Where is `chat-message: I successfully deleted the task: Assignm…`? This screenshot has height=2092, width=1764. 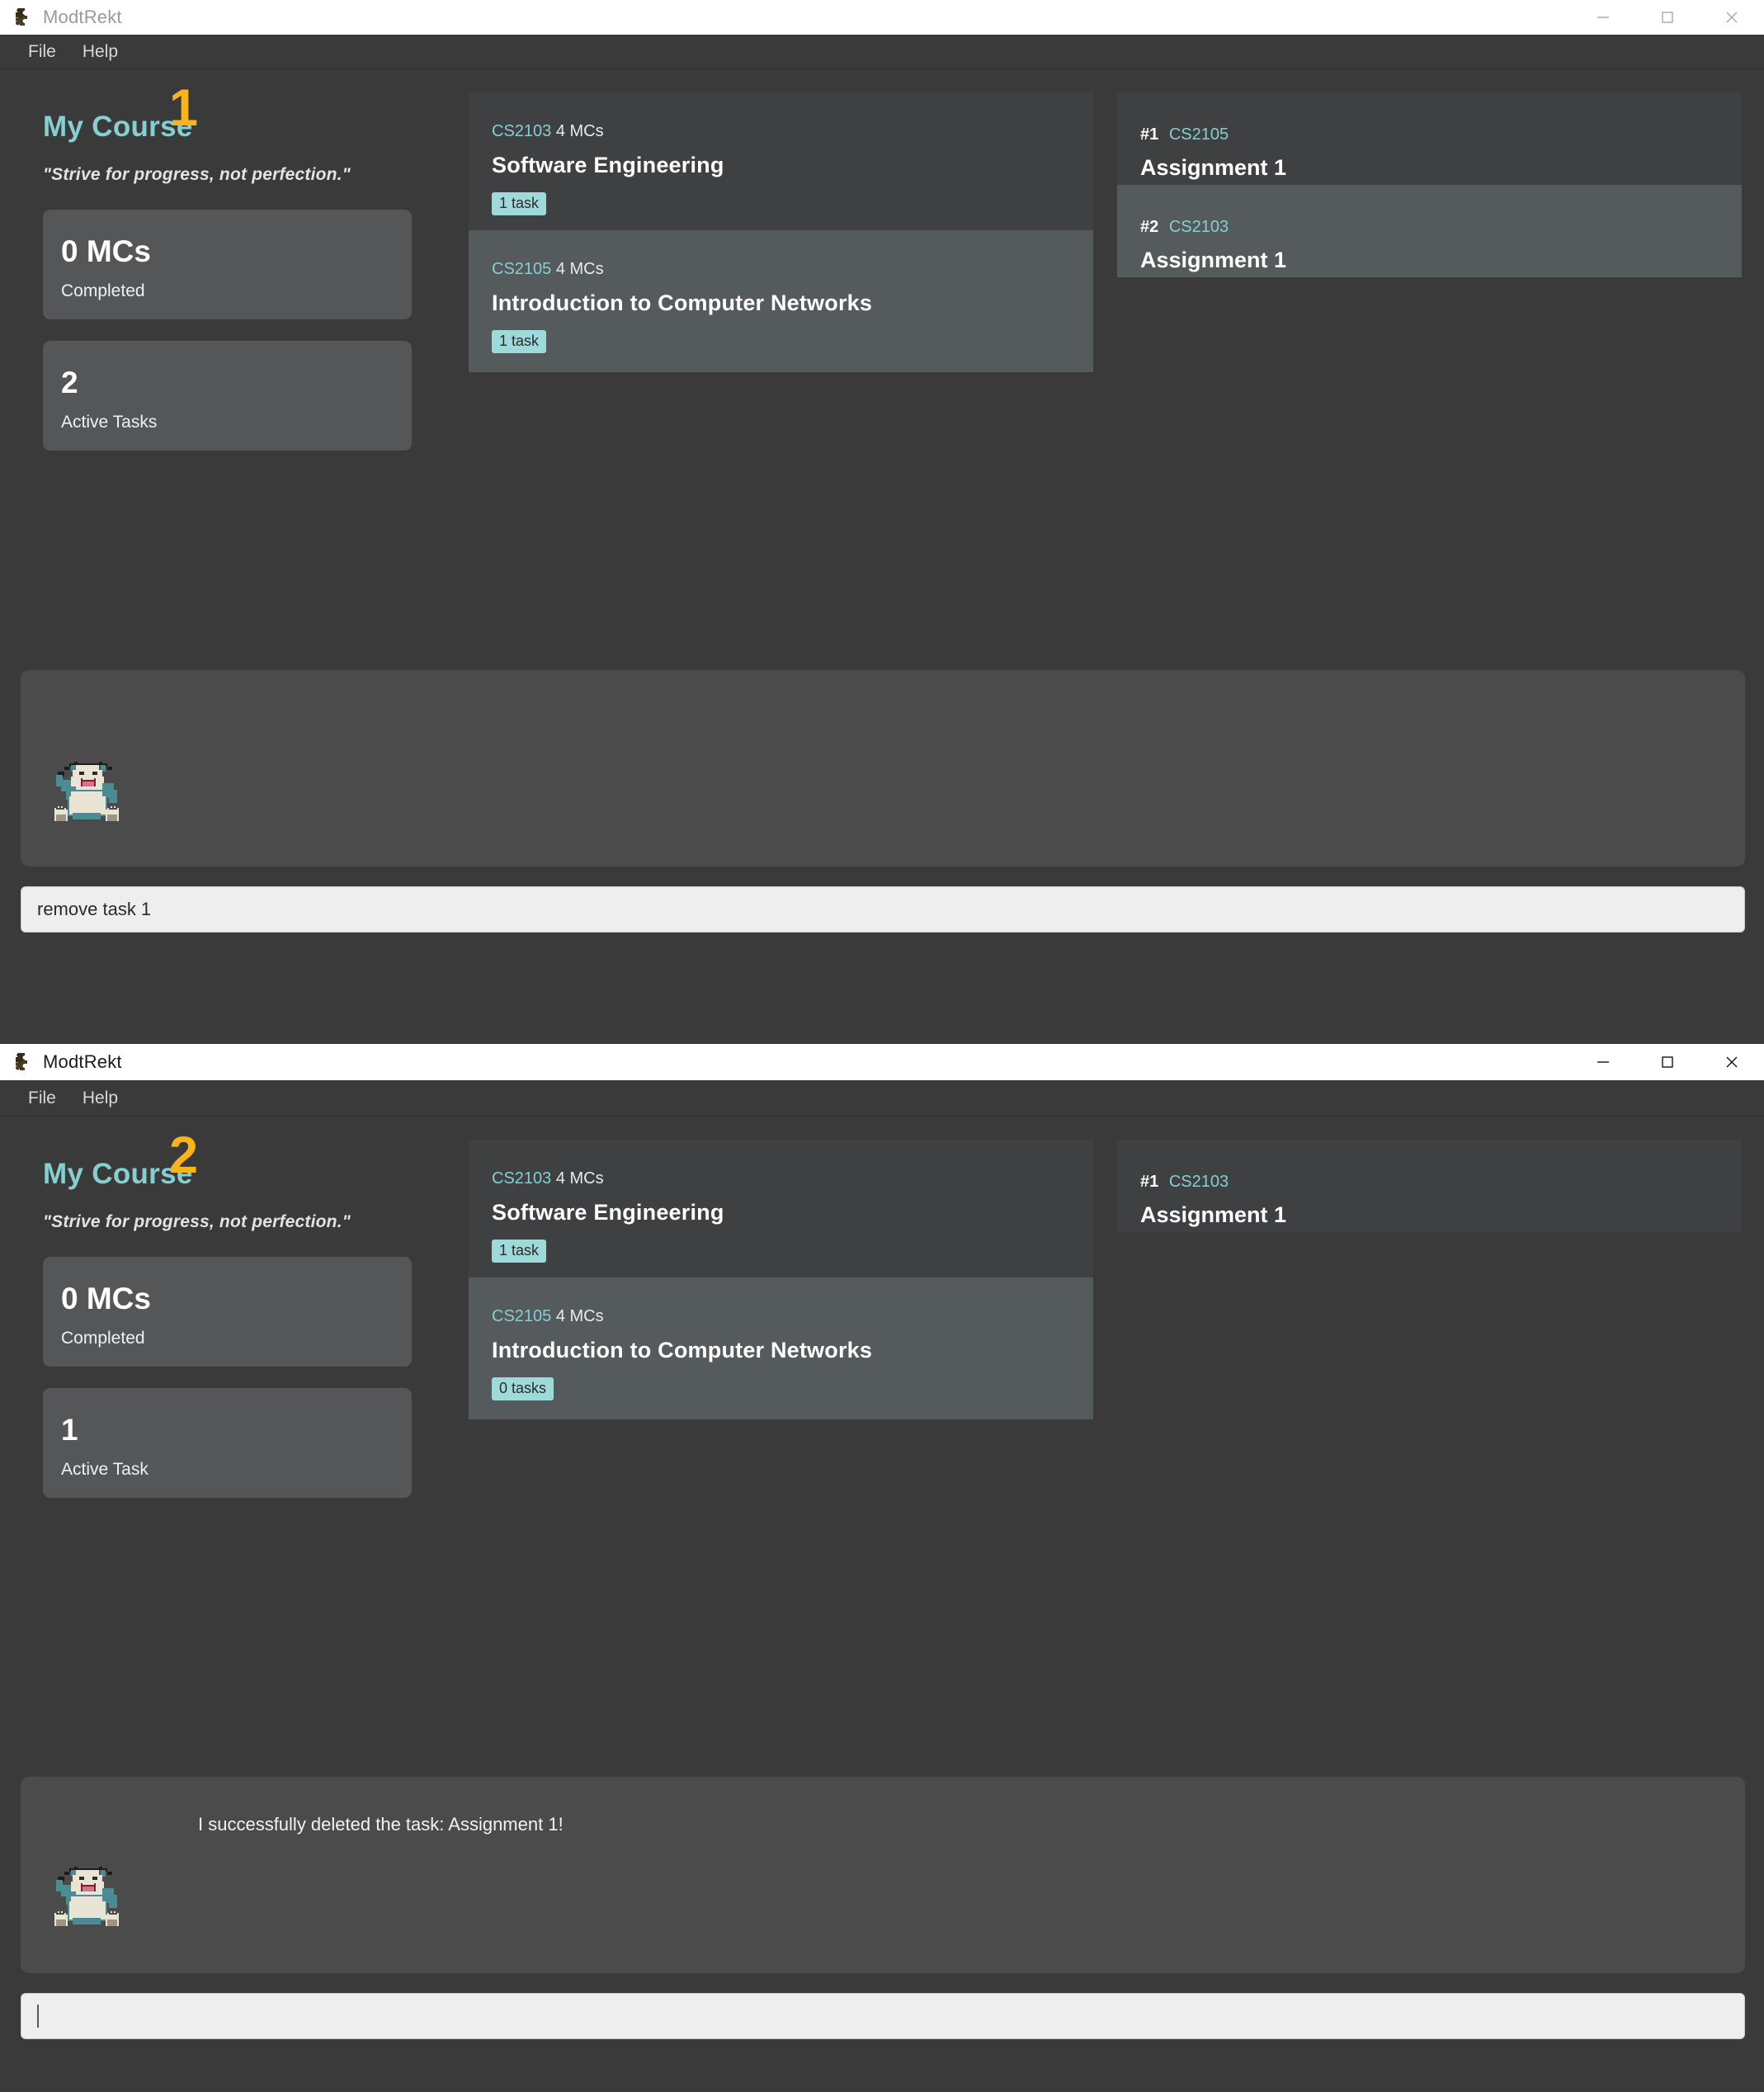
chat-message: I successfully deleted the task: Assignm… is located at coordinates (381, 1824).